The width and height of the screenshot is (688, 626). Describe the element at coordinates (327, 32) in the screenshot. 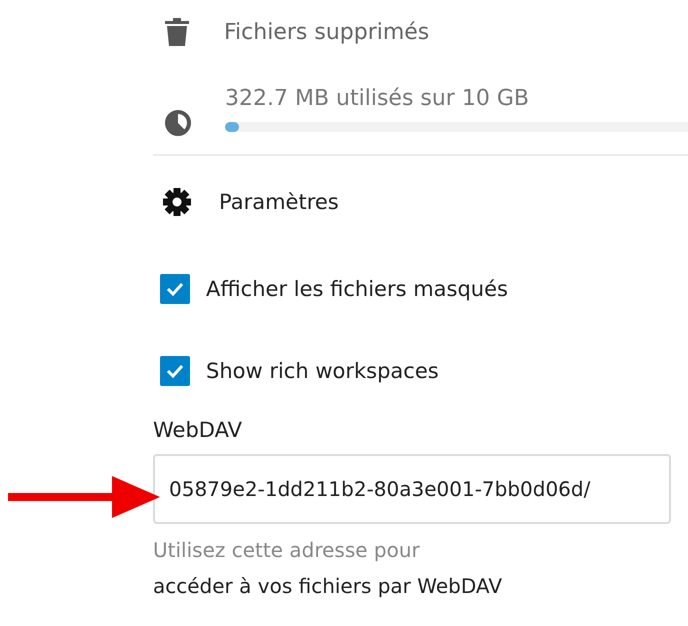

I see `nav-link: Fichiers supprimés` at that location.